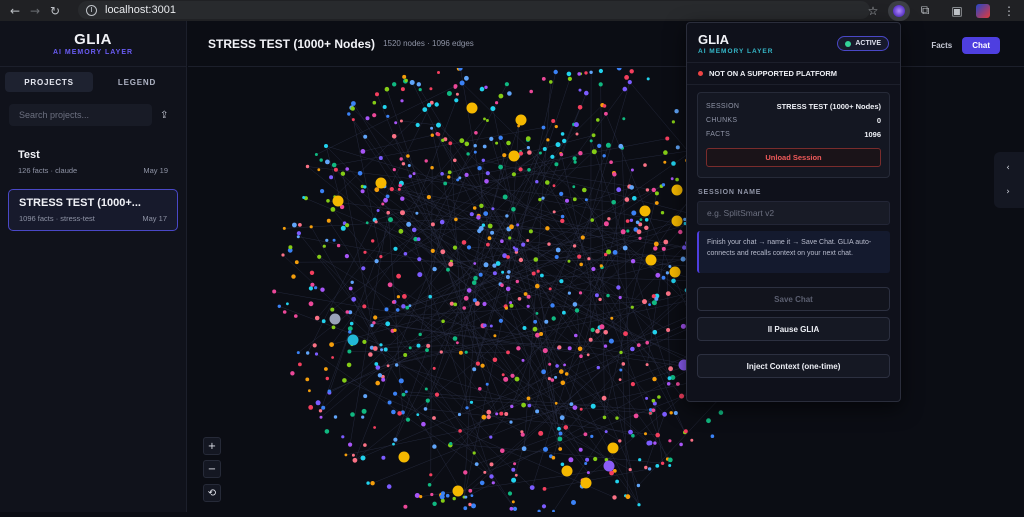  What do you see at coordinates (49, 82) in the screenshot?
I see `tab-projects: PROJECTS` at bounding box center [49, 82].